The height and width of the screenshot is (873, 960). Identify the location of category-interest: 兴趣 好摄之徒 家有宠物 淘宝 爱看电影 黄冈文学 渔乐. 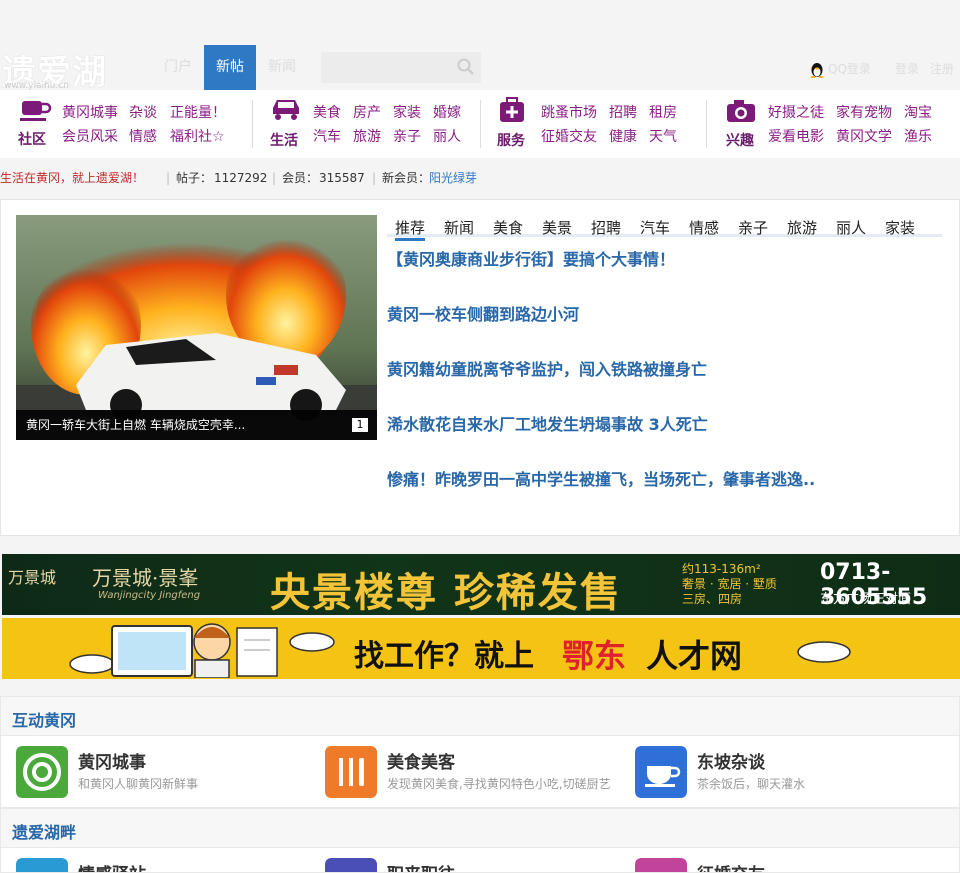
(835, 124).